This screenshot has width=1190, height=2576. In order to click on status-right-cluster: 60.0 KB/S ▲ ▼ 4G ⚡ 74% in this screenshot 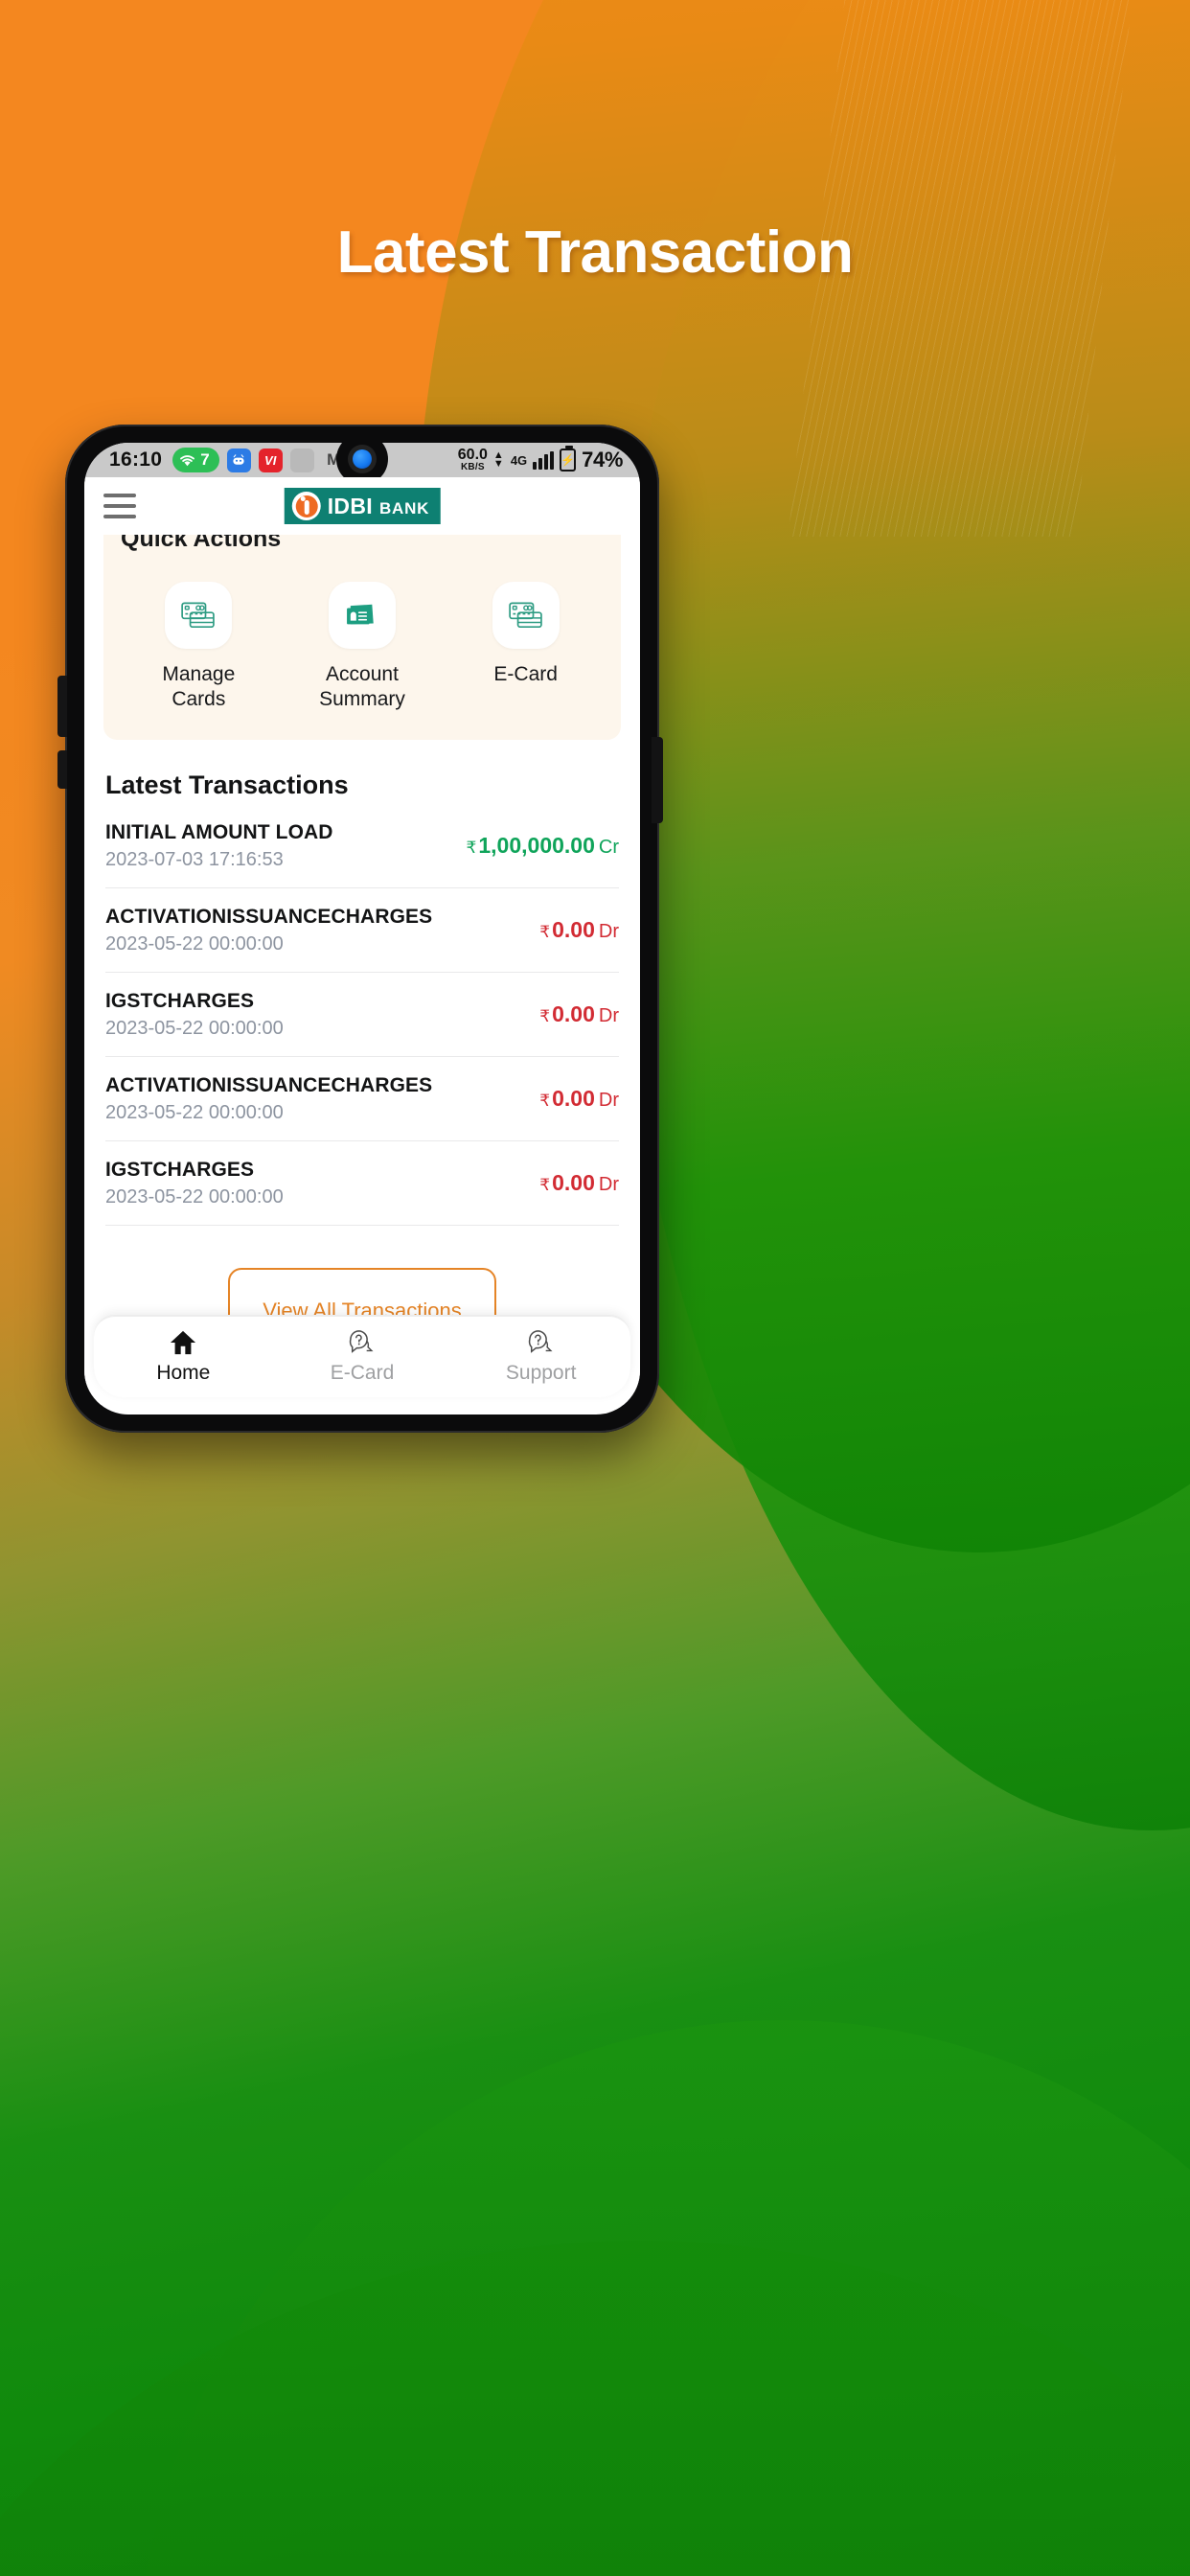, I will do `click(541, 459)`.